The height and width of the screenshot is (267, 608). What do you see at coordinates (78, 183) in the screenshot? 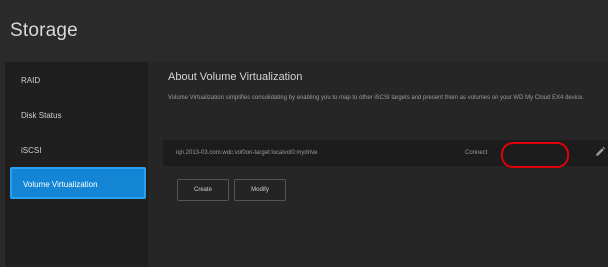
I see `sidebar-item-volume-virtualization: Volume Virtualization` at bounding box center [78, 183].